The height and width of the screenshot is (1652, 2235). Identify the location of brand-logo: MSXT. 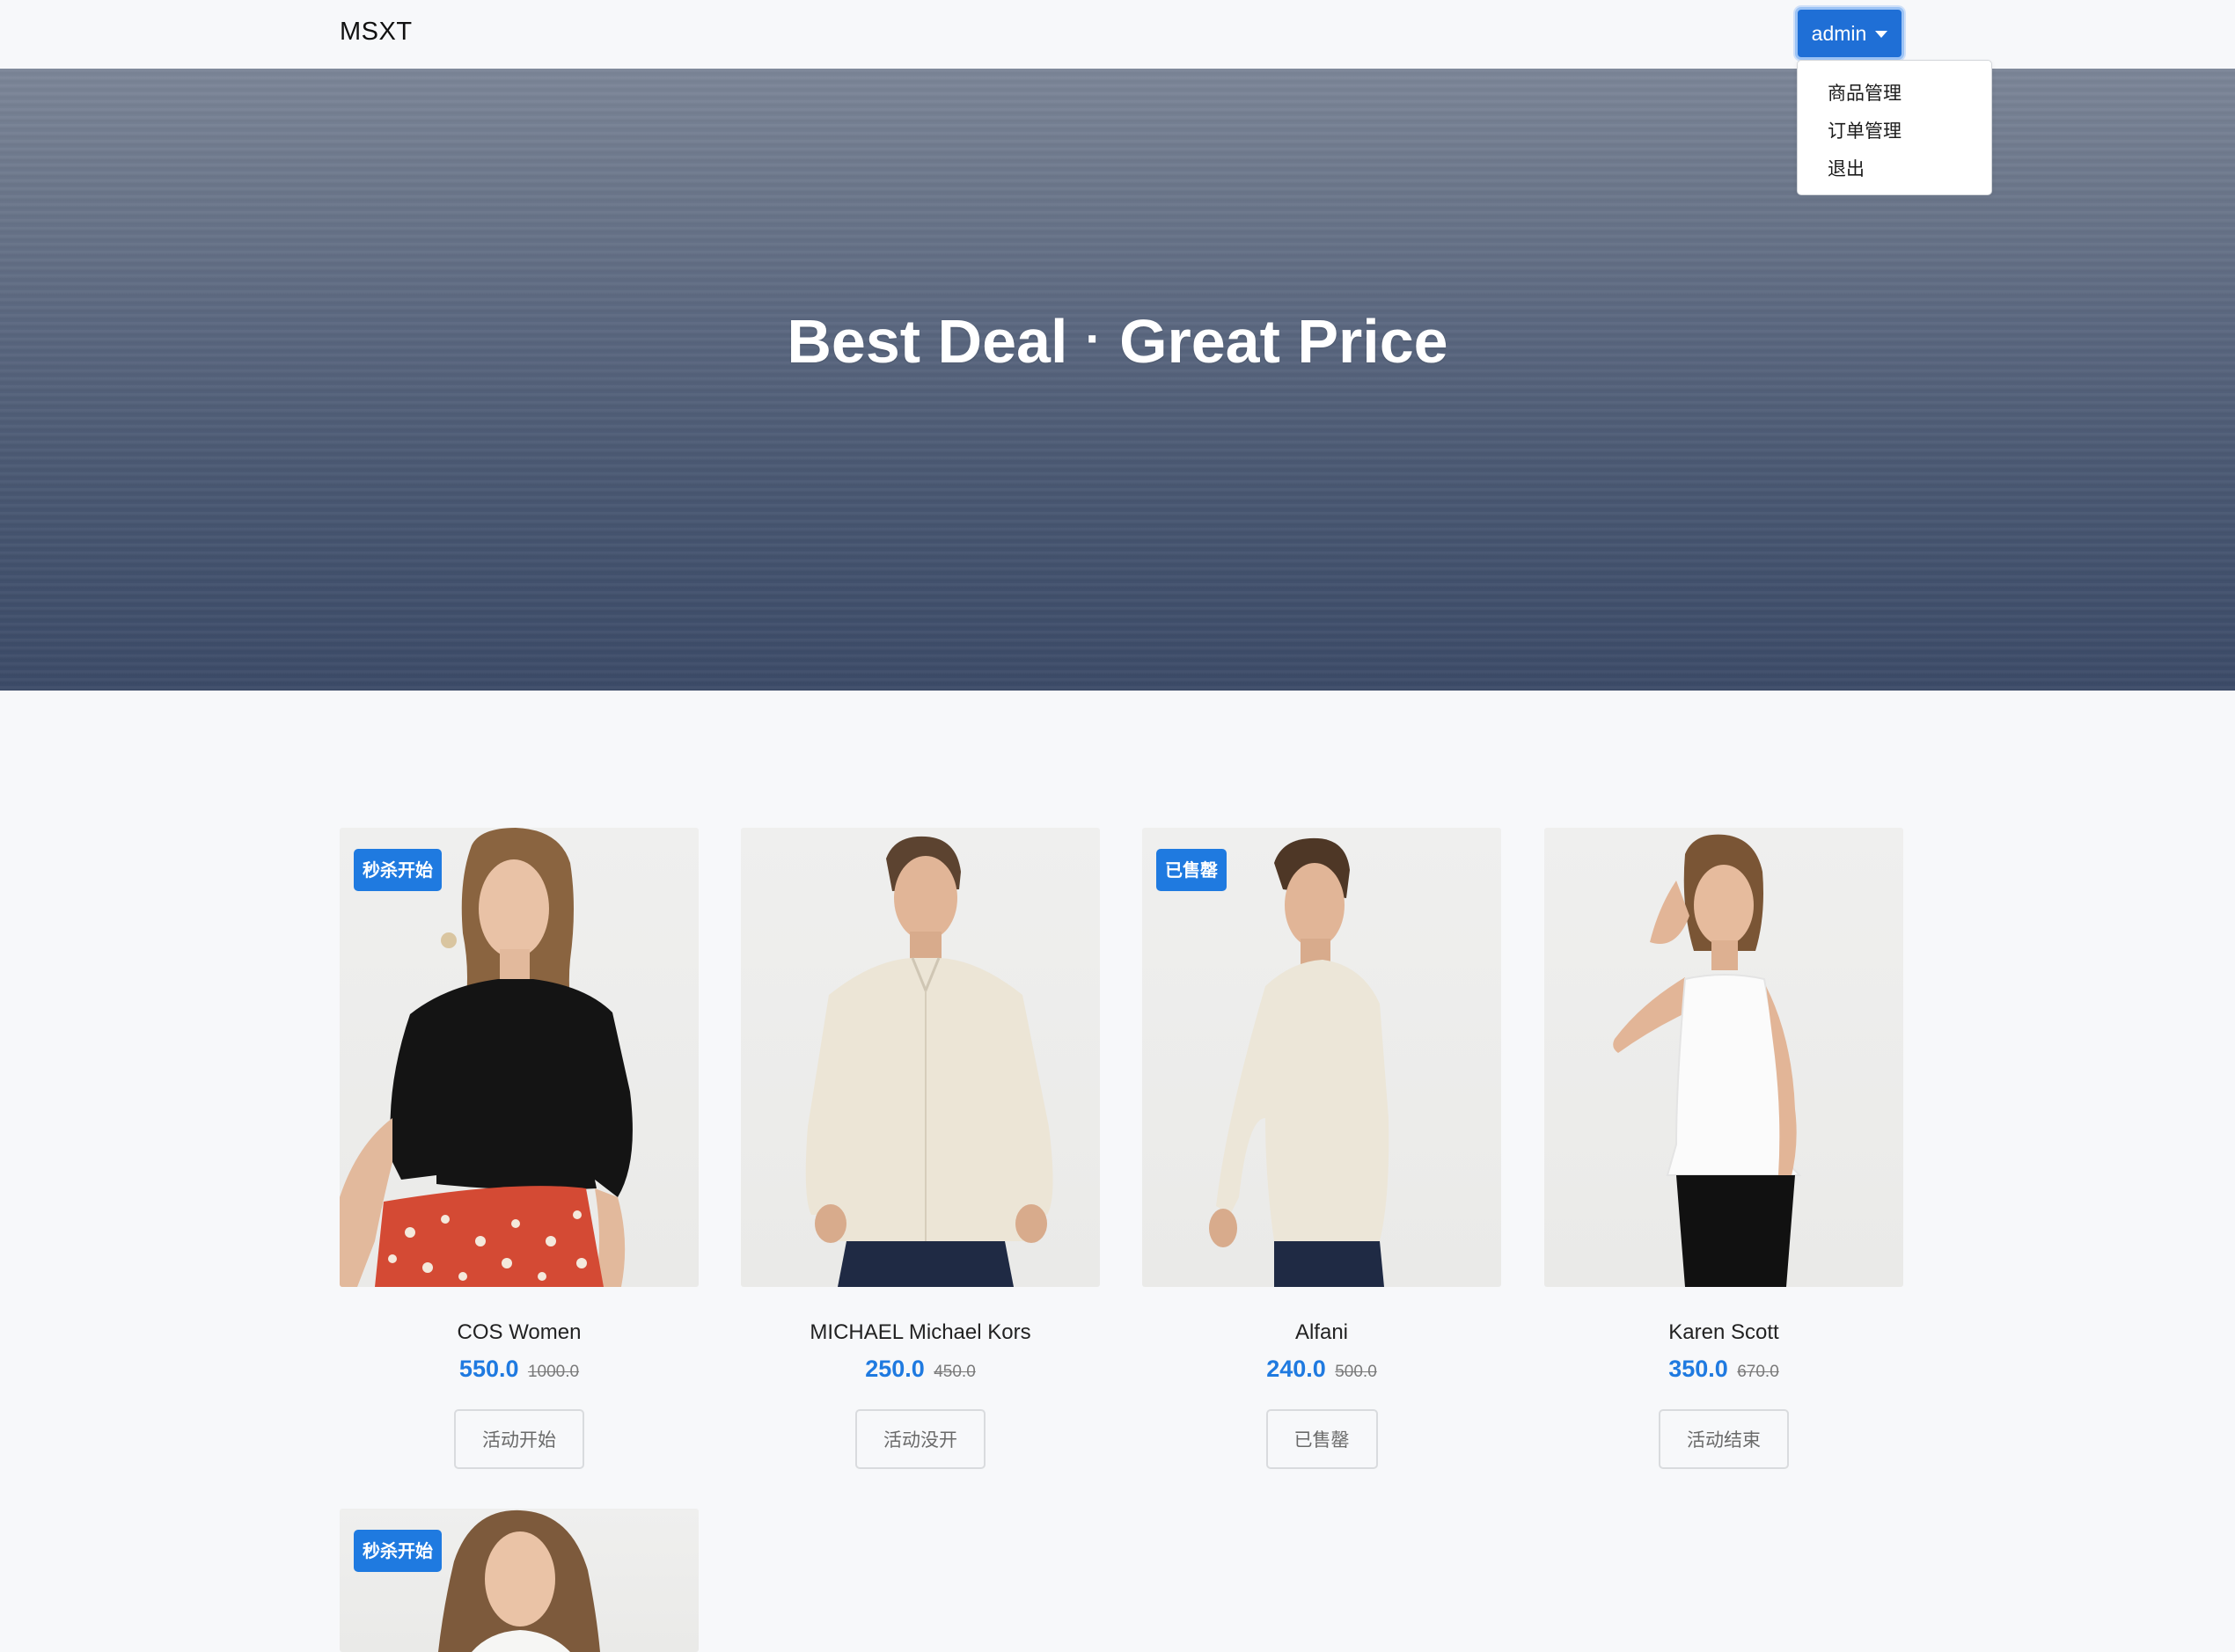
(376, 32).